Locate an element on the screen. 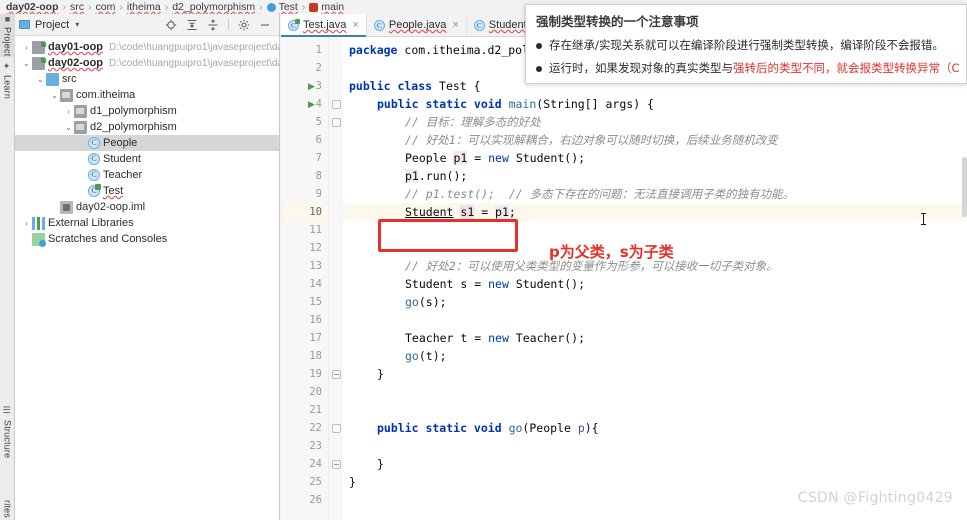 The image size is (967, 520). tree-item-student: C Student is located at coordinates (147, 159).